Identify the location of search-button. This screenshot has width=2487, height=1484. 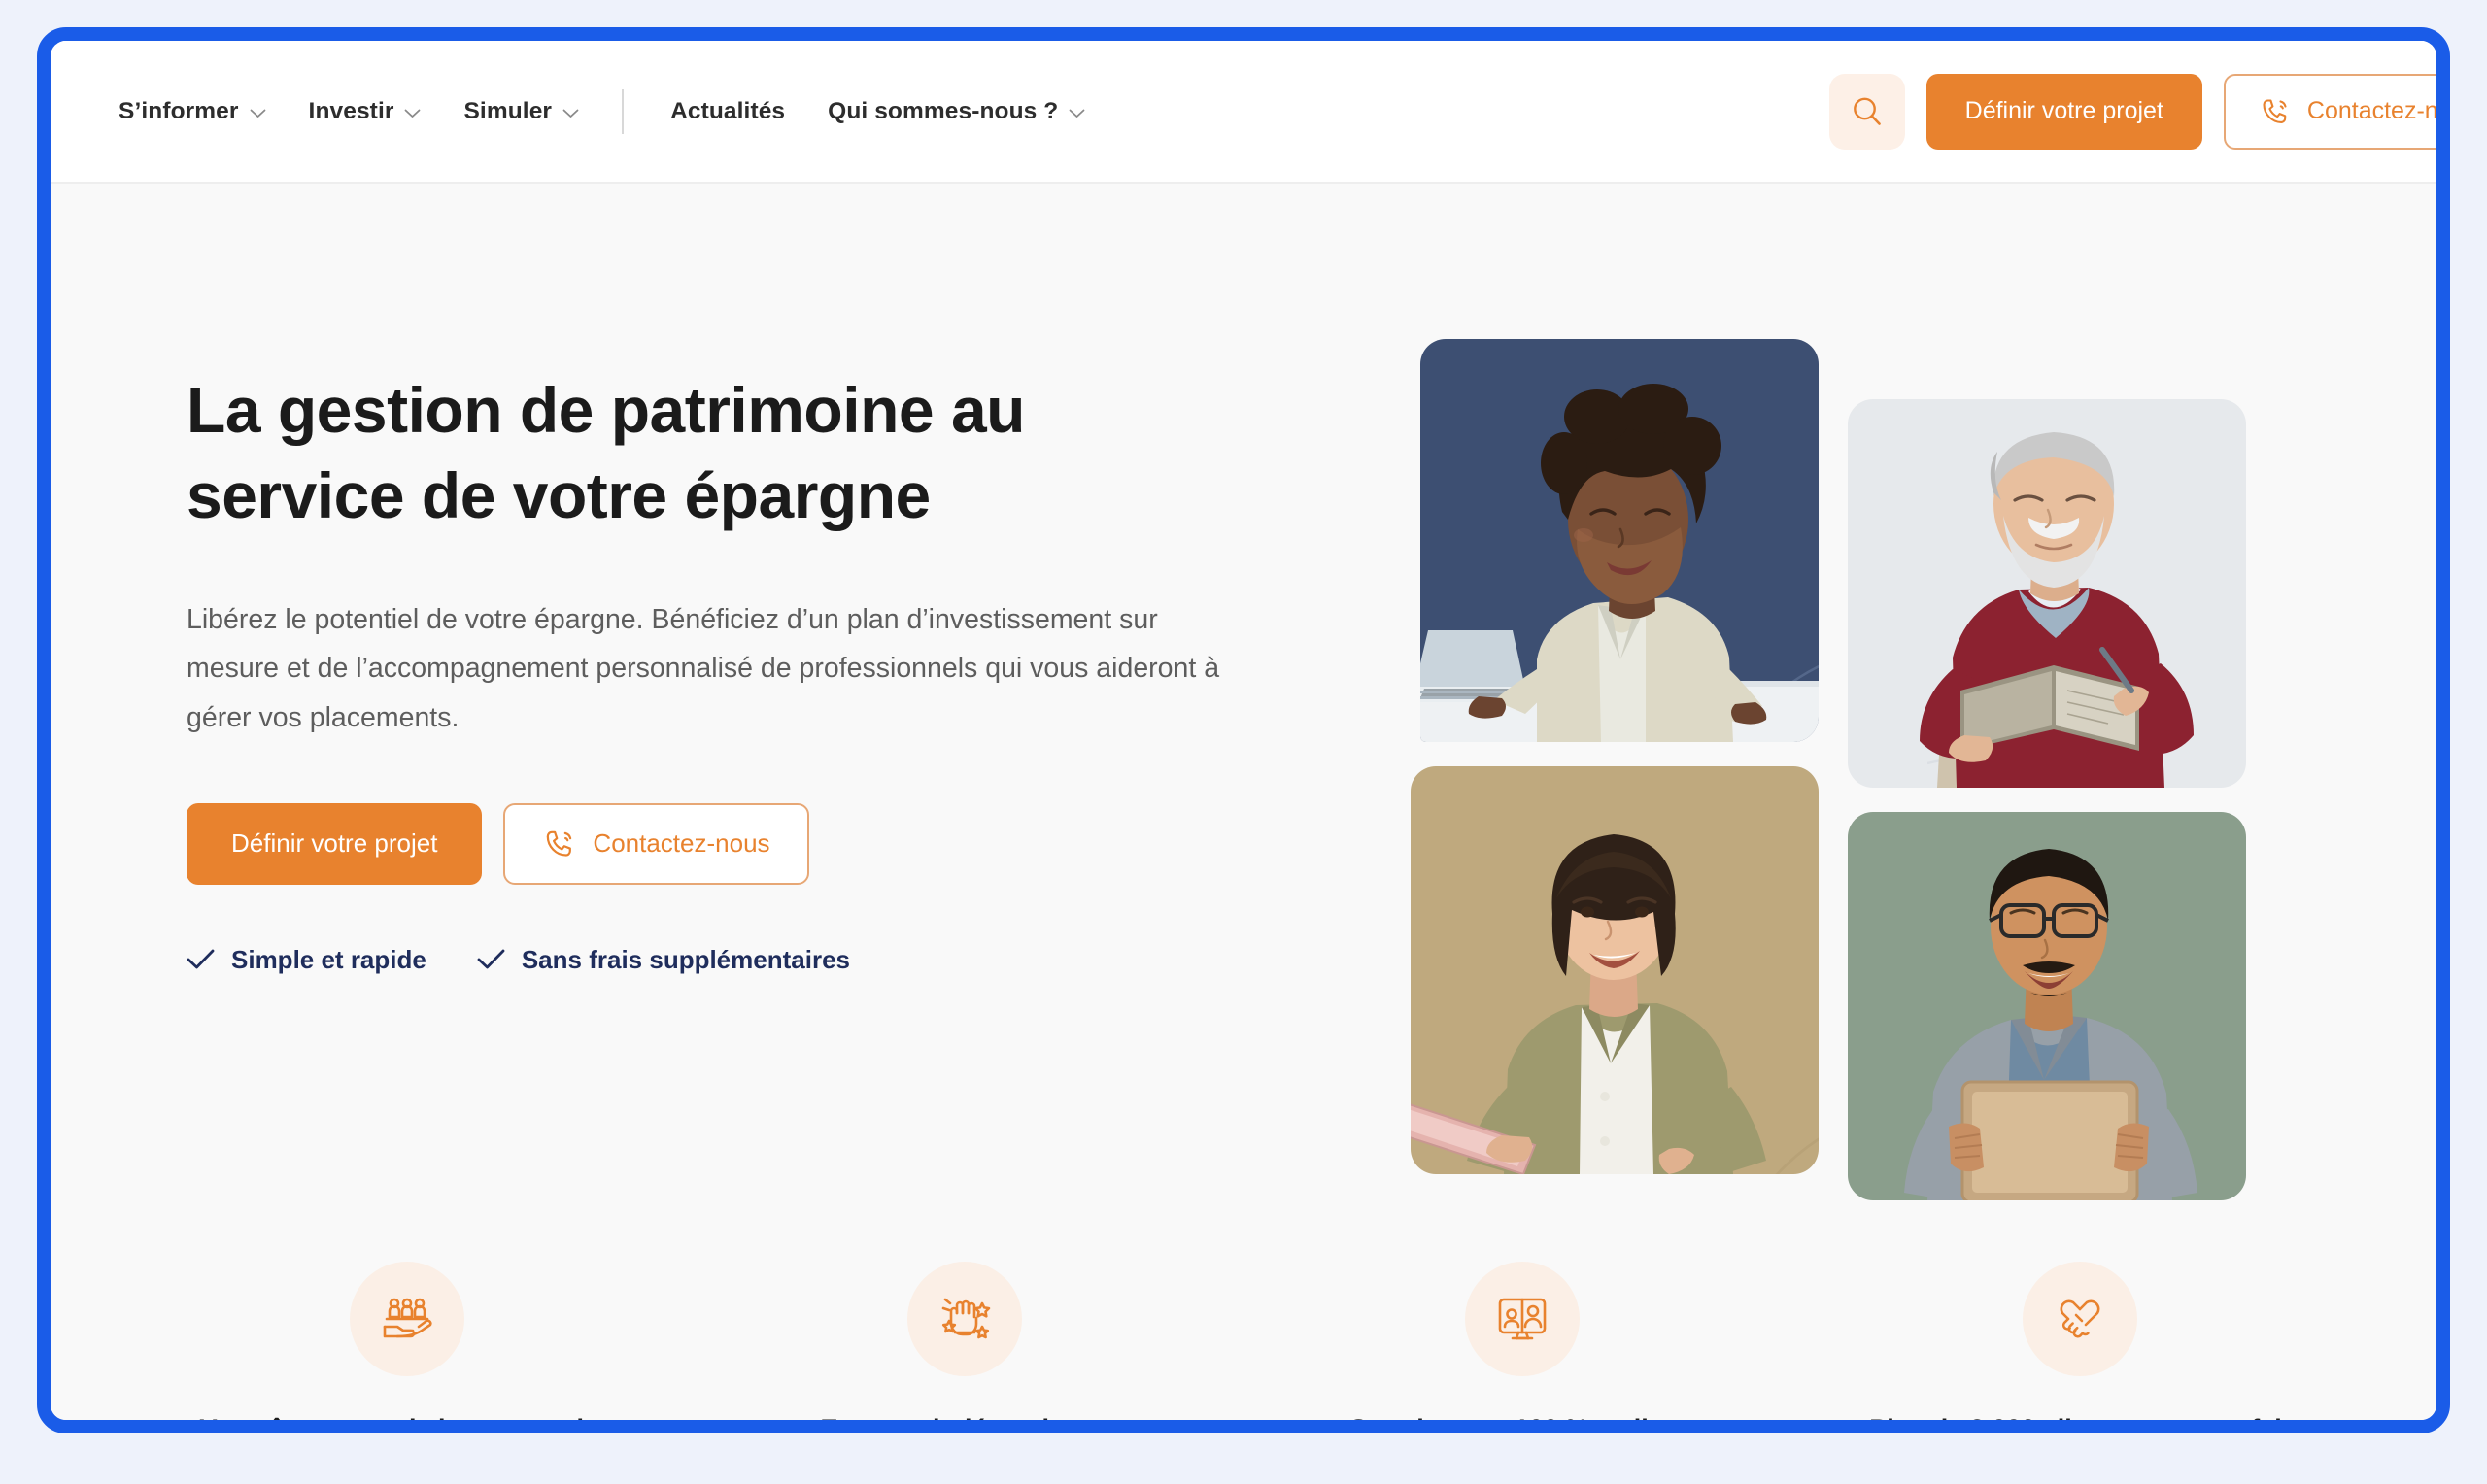
(1866, 112).